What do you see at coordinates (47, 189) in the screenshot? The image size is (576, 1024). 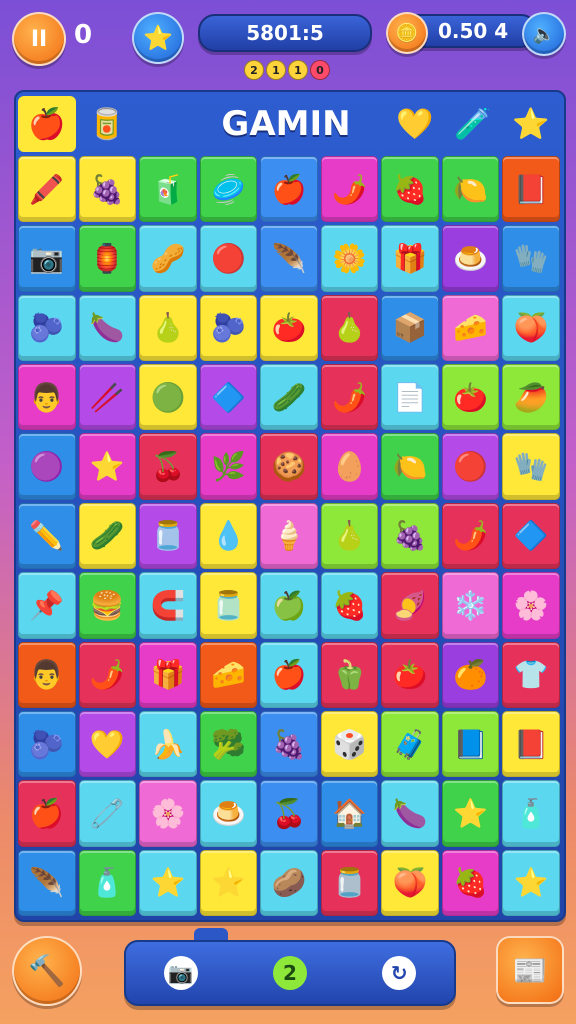 I see `game-tile: 🖍️` at bounding box center [47, 189].